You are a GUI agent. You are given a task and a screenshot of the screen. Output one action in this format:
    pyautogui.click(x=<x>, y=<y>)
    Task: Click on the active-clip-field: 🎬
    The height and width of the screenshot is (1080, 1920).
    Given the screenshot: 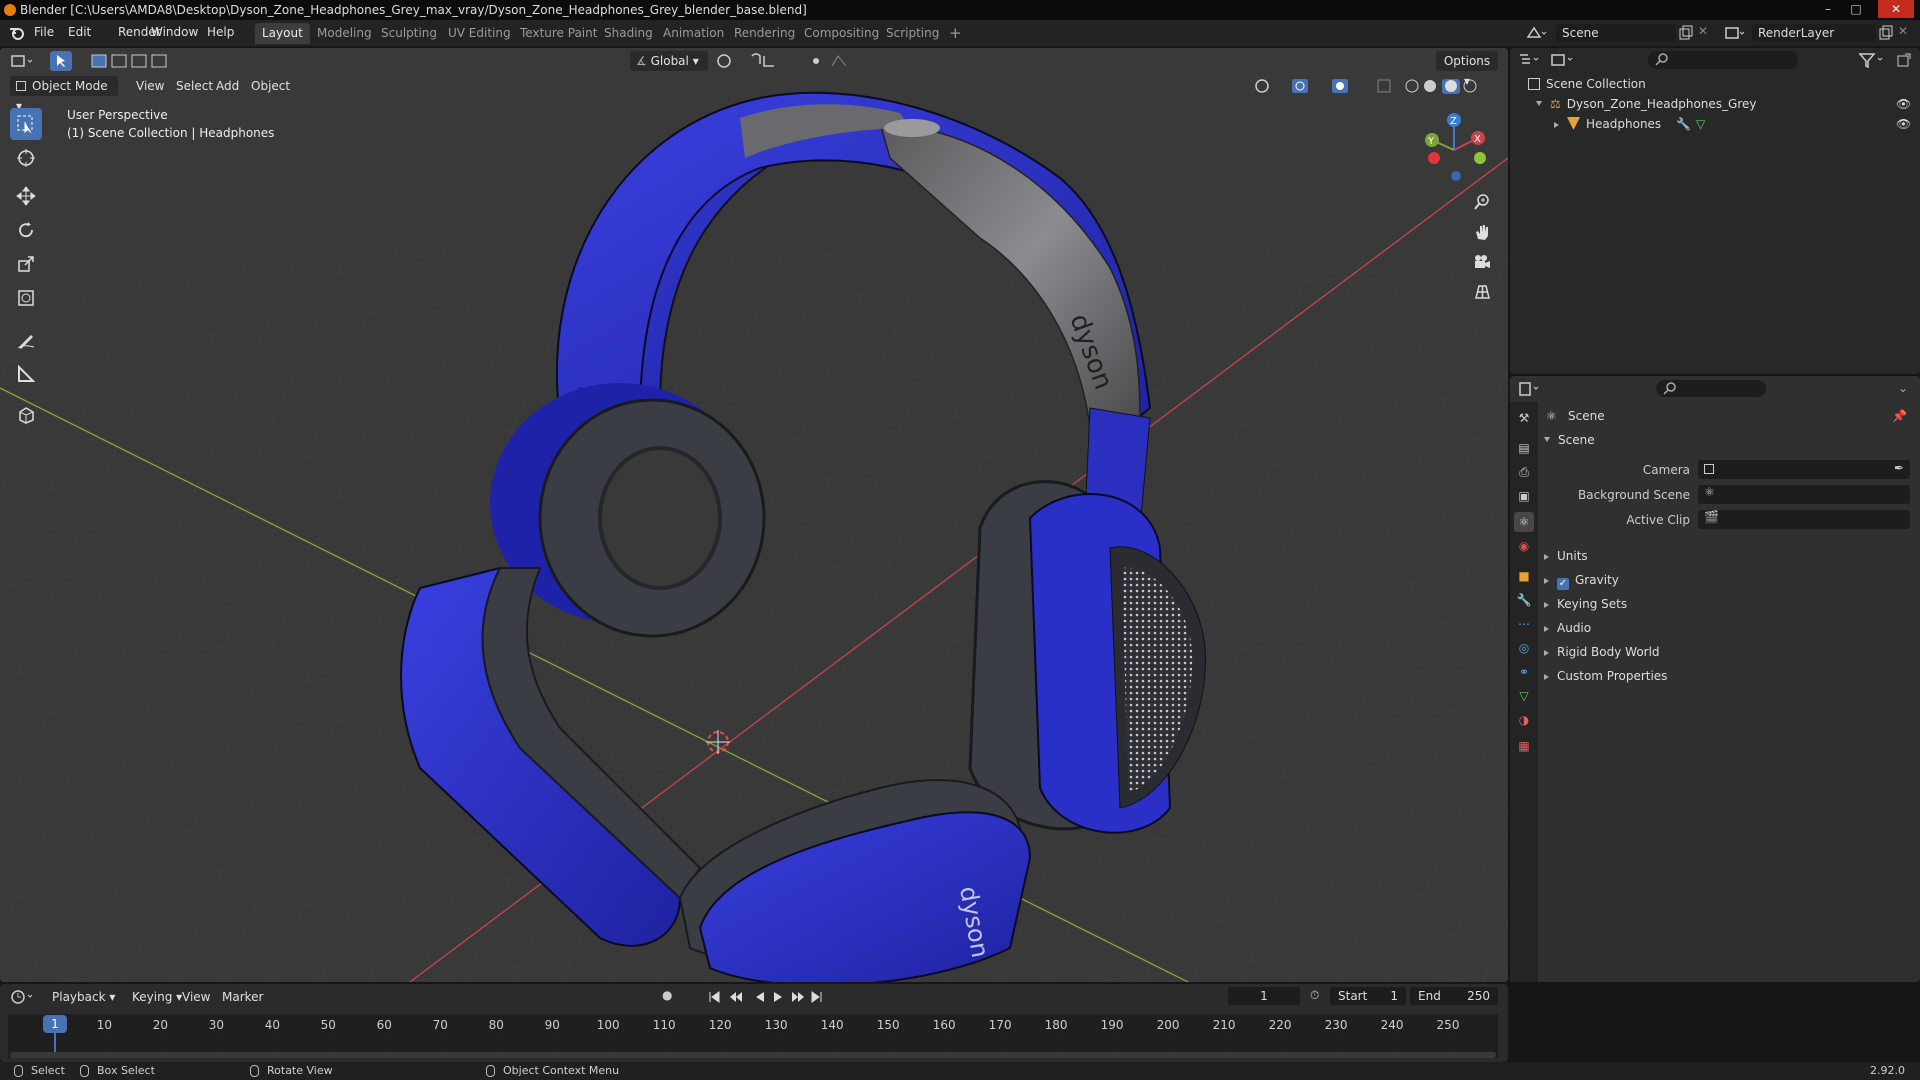 What is the action you would take?
    pyautogui.click(x=1804, y=519)
    